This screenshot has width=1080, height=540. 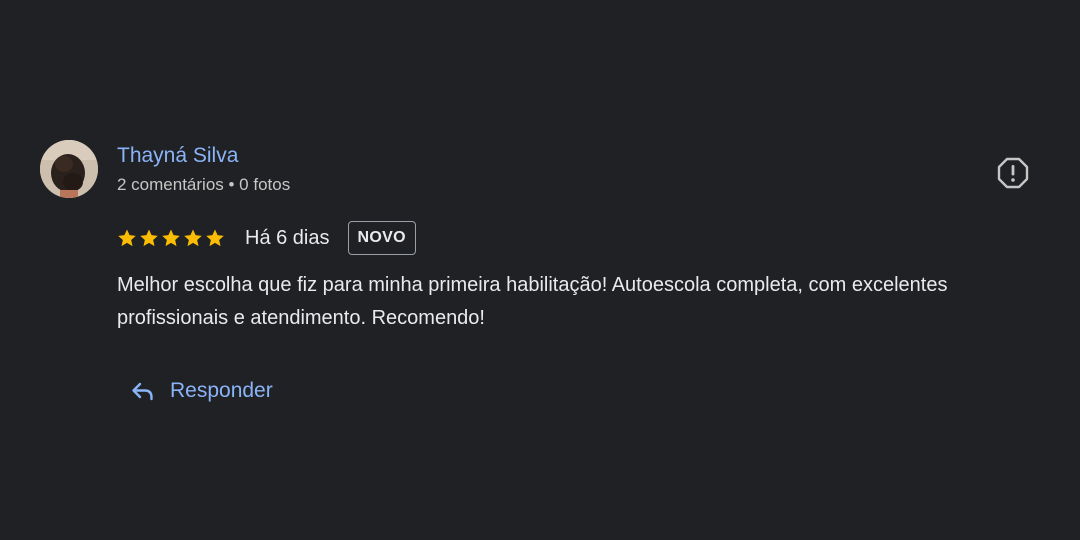 I want to click on report-button, so click(x=1013, y=173).